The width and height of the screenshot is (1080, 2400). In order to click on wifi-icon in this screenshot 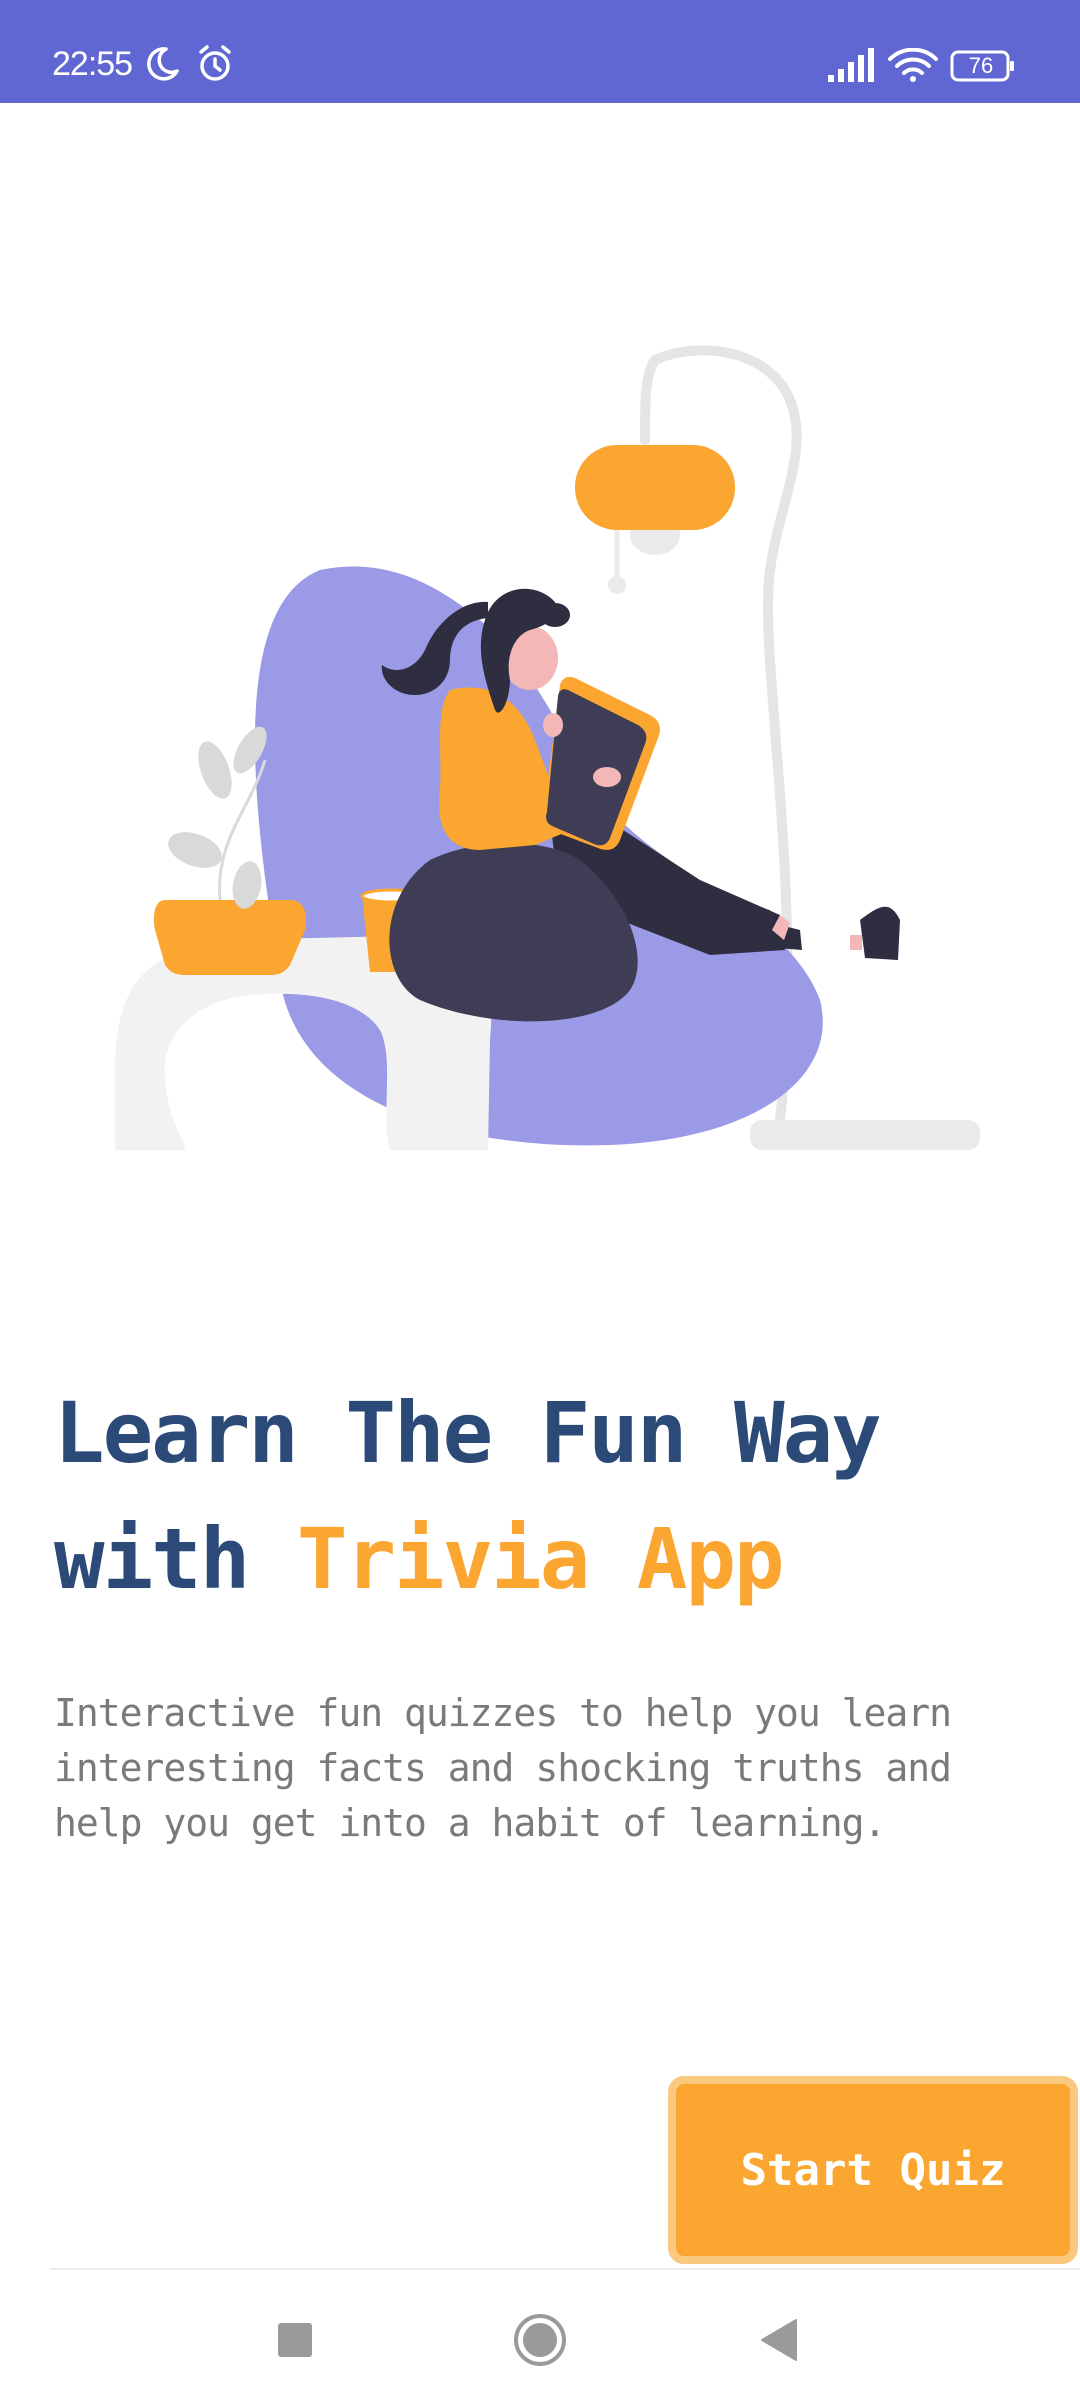, I will do `click(913, 65)`.